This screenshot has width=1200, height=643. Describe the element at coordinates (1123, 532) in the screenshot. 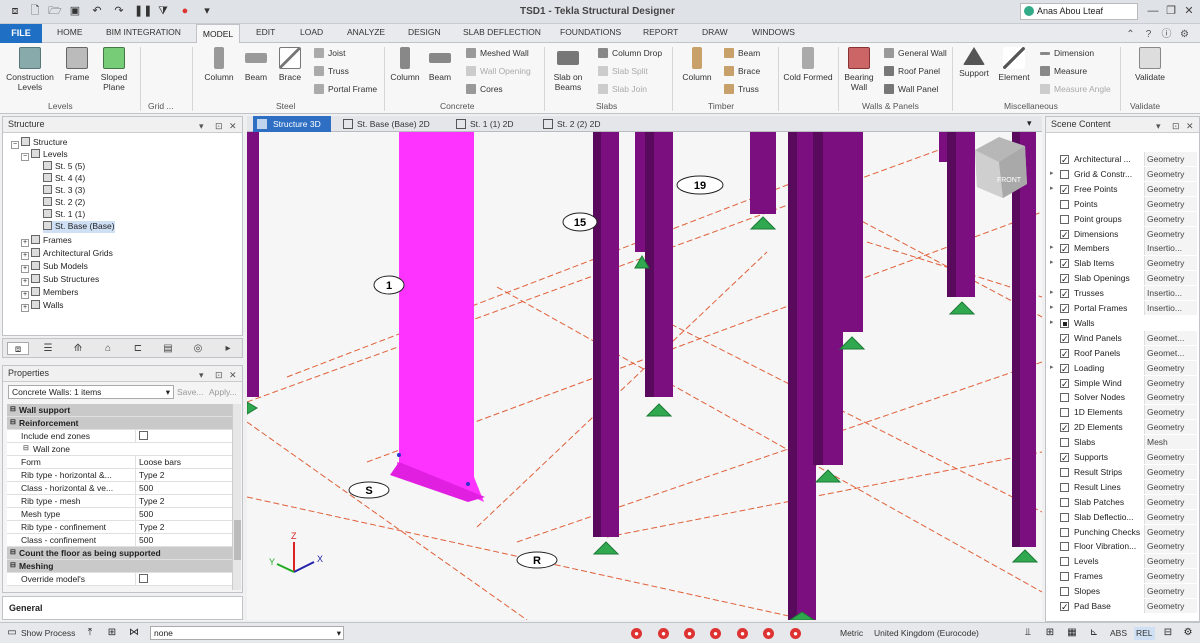

I see `scene-item: Punching Checks Geometry` at that location.